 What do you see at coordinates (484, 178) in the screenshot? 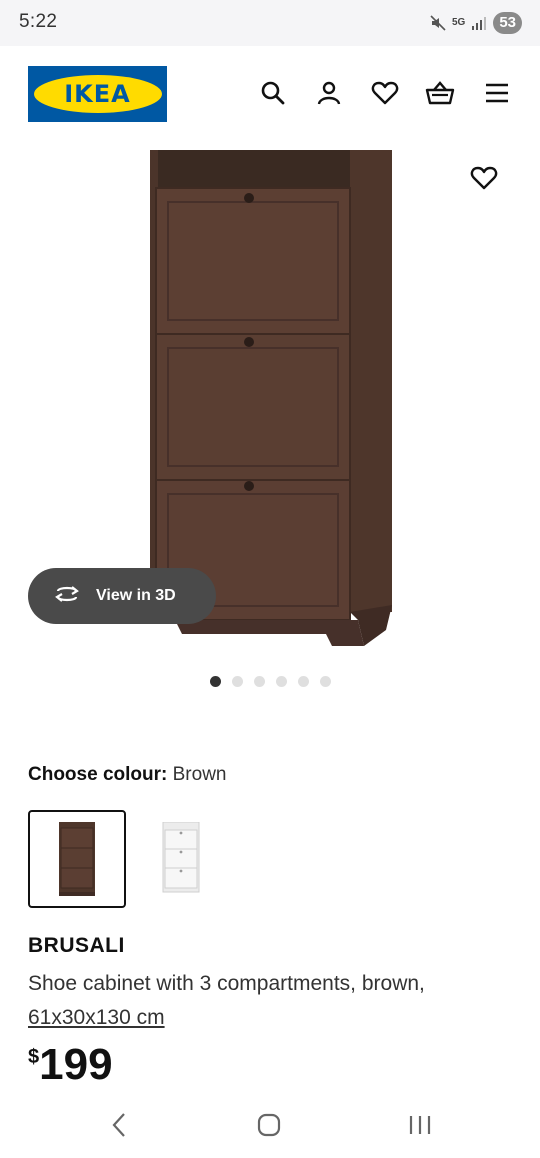
I see `add-to-favourites-icon` at bounding box center [484, 178].